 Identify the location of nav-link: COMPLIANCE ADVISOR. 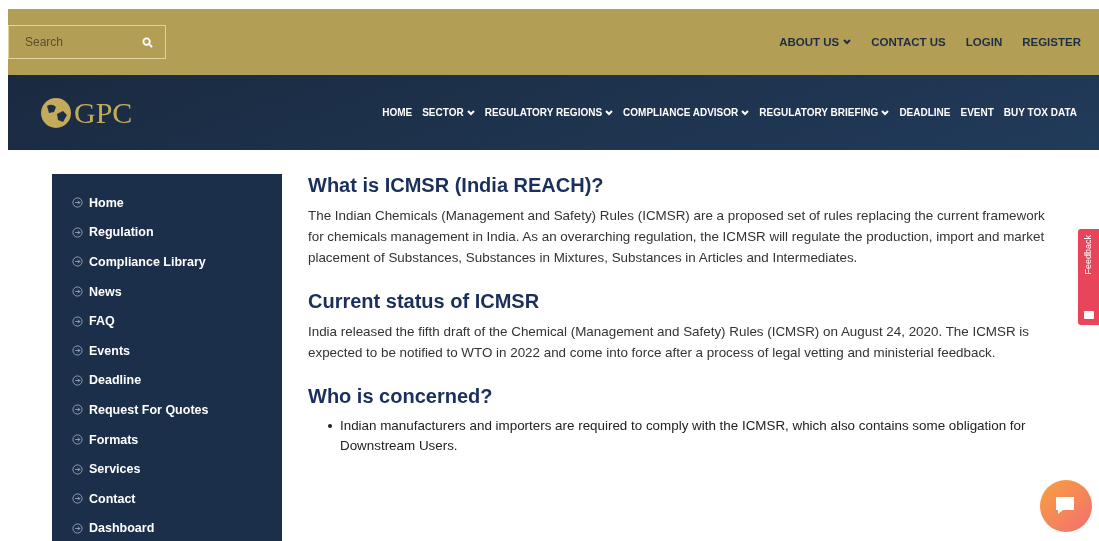
(686, 112).